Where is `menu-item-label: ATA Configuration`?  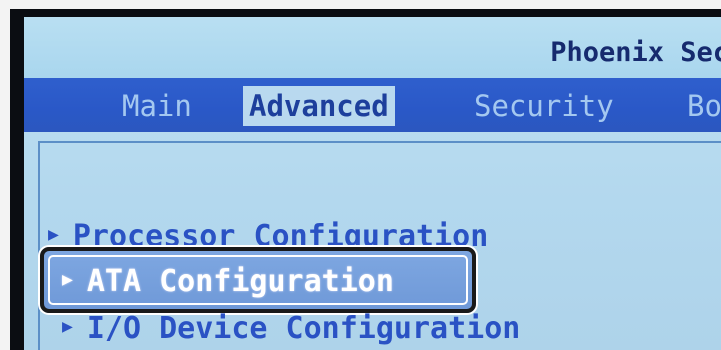
menu-item-label: ATA Configuration is located at coordinates (240, 281).